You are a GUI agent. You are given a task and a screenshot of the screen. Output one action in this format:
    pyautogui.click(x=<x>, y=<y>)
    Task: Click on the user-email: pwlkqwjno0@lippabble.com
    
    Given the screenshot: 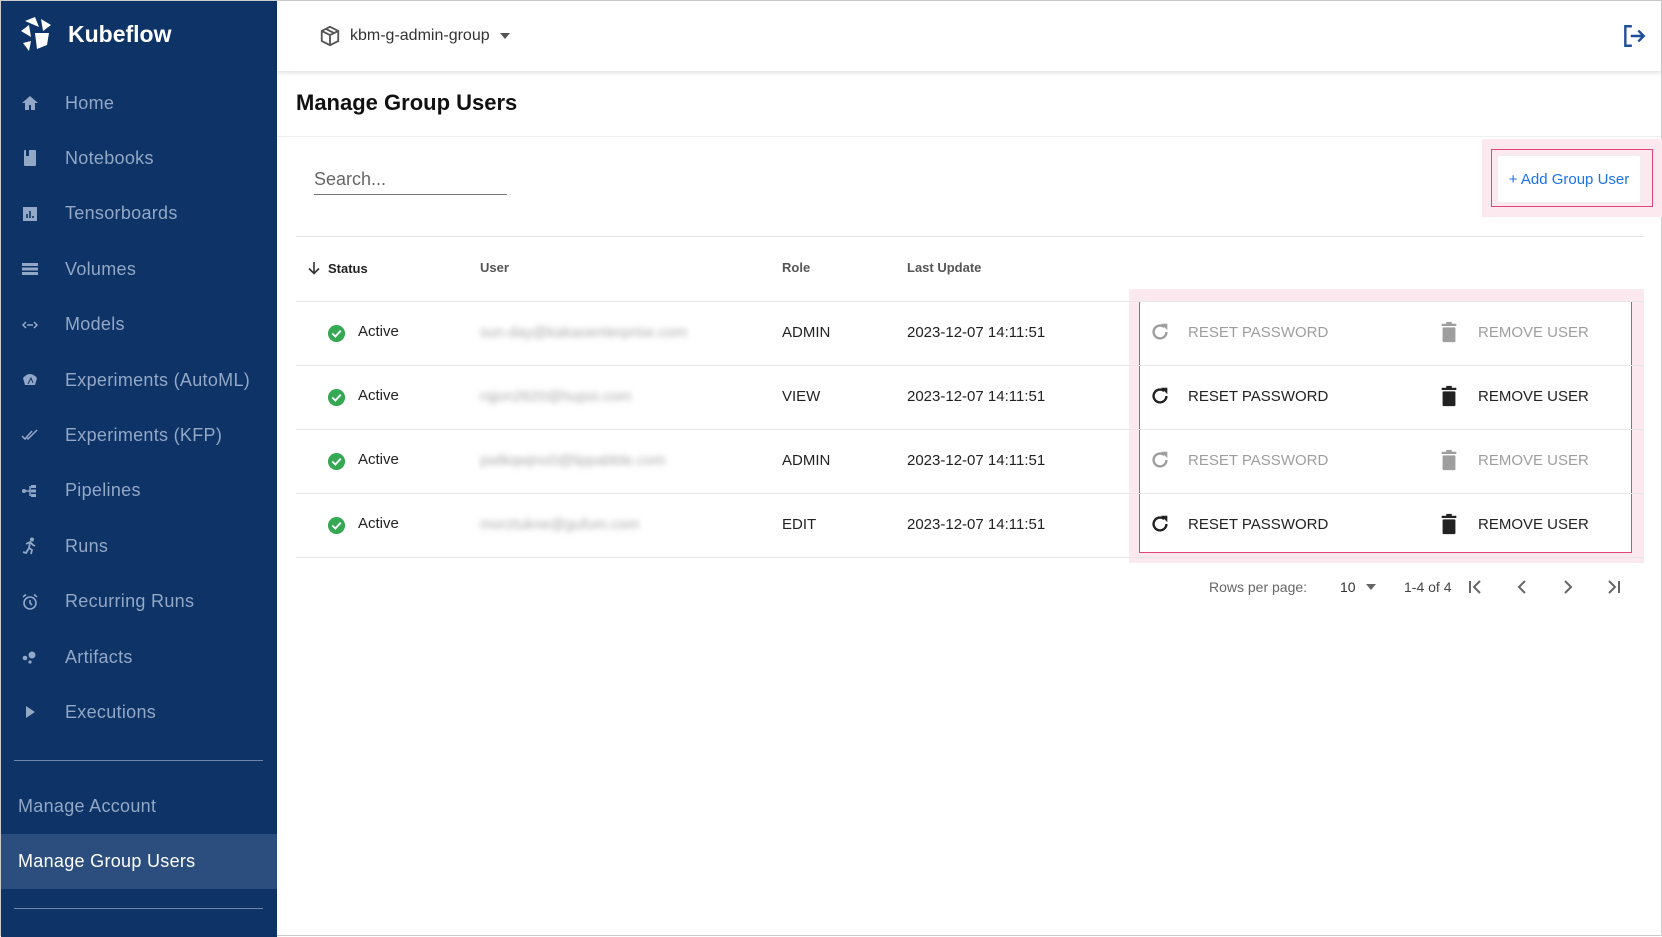 What is the action you would take?
    pyautogui.click(x=573, y=460)
    